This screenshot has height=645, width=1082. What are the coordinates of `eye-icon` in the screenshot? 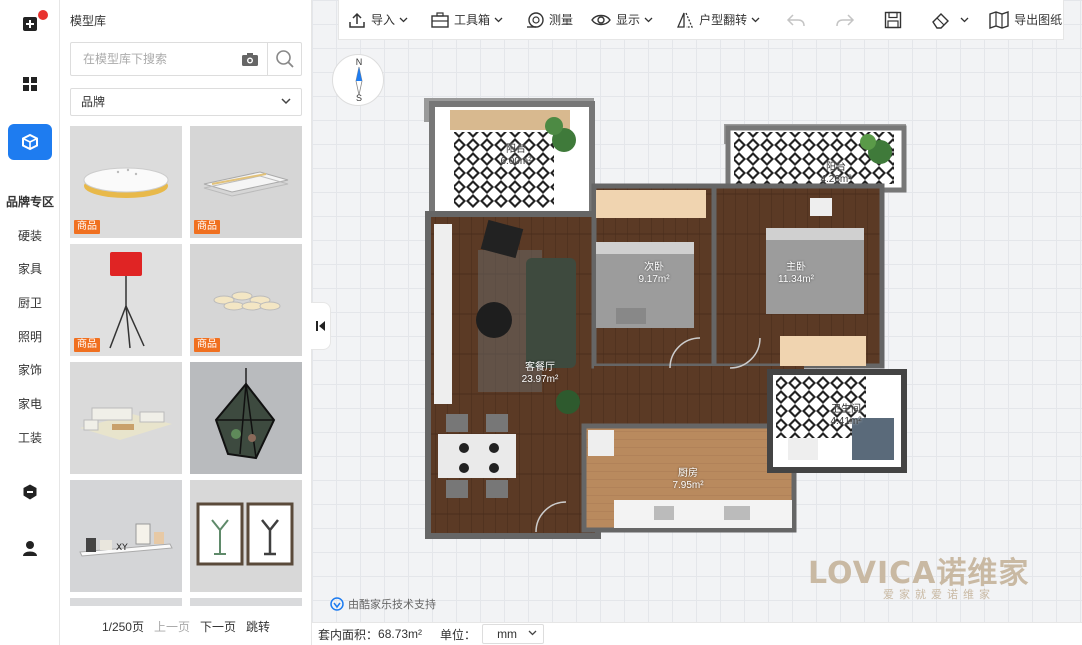 It's located at (601, 19).